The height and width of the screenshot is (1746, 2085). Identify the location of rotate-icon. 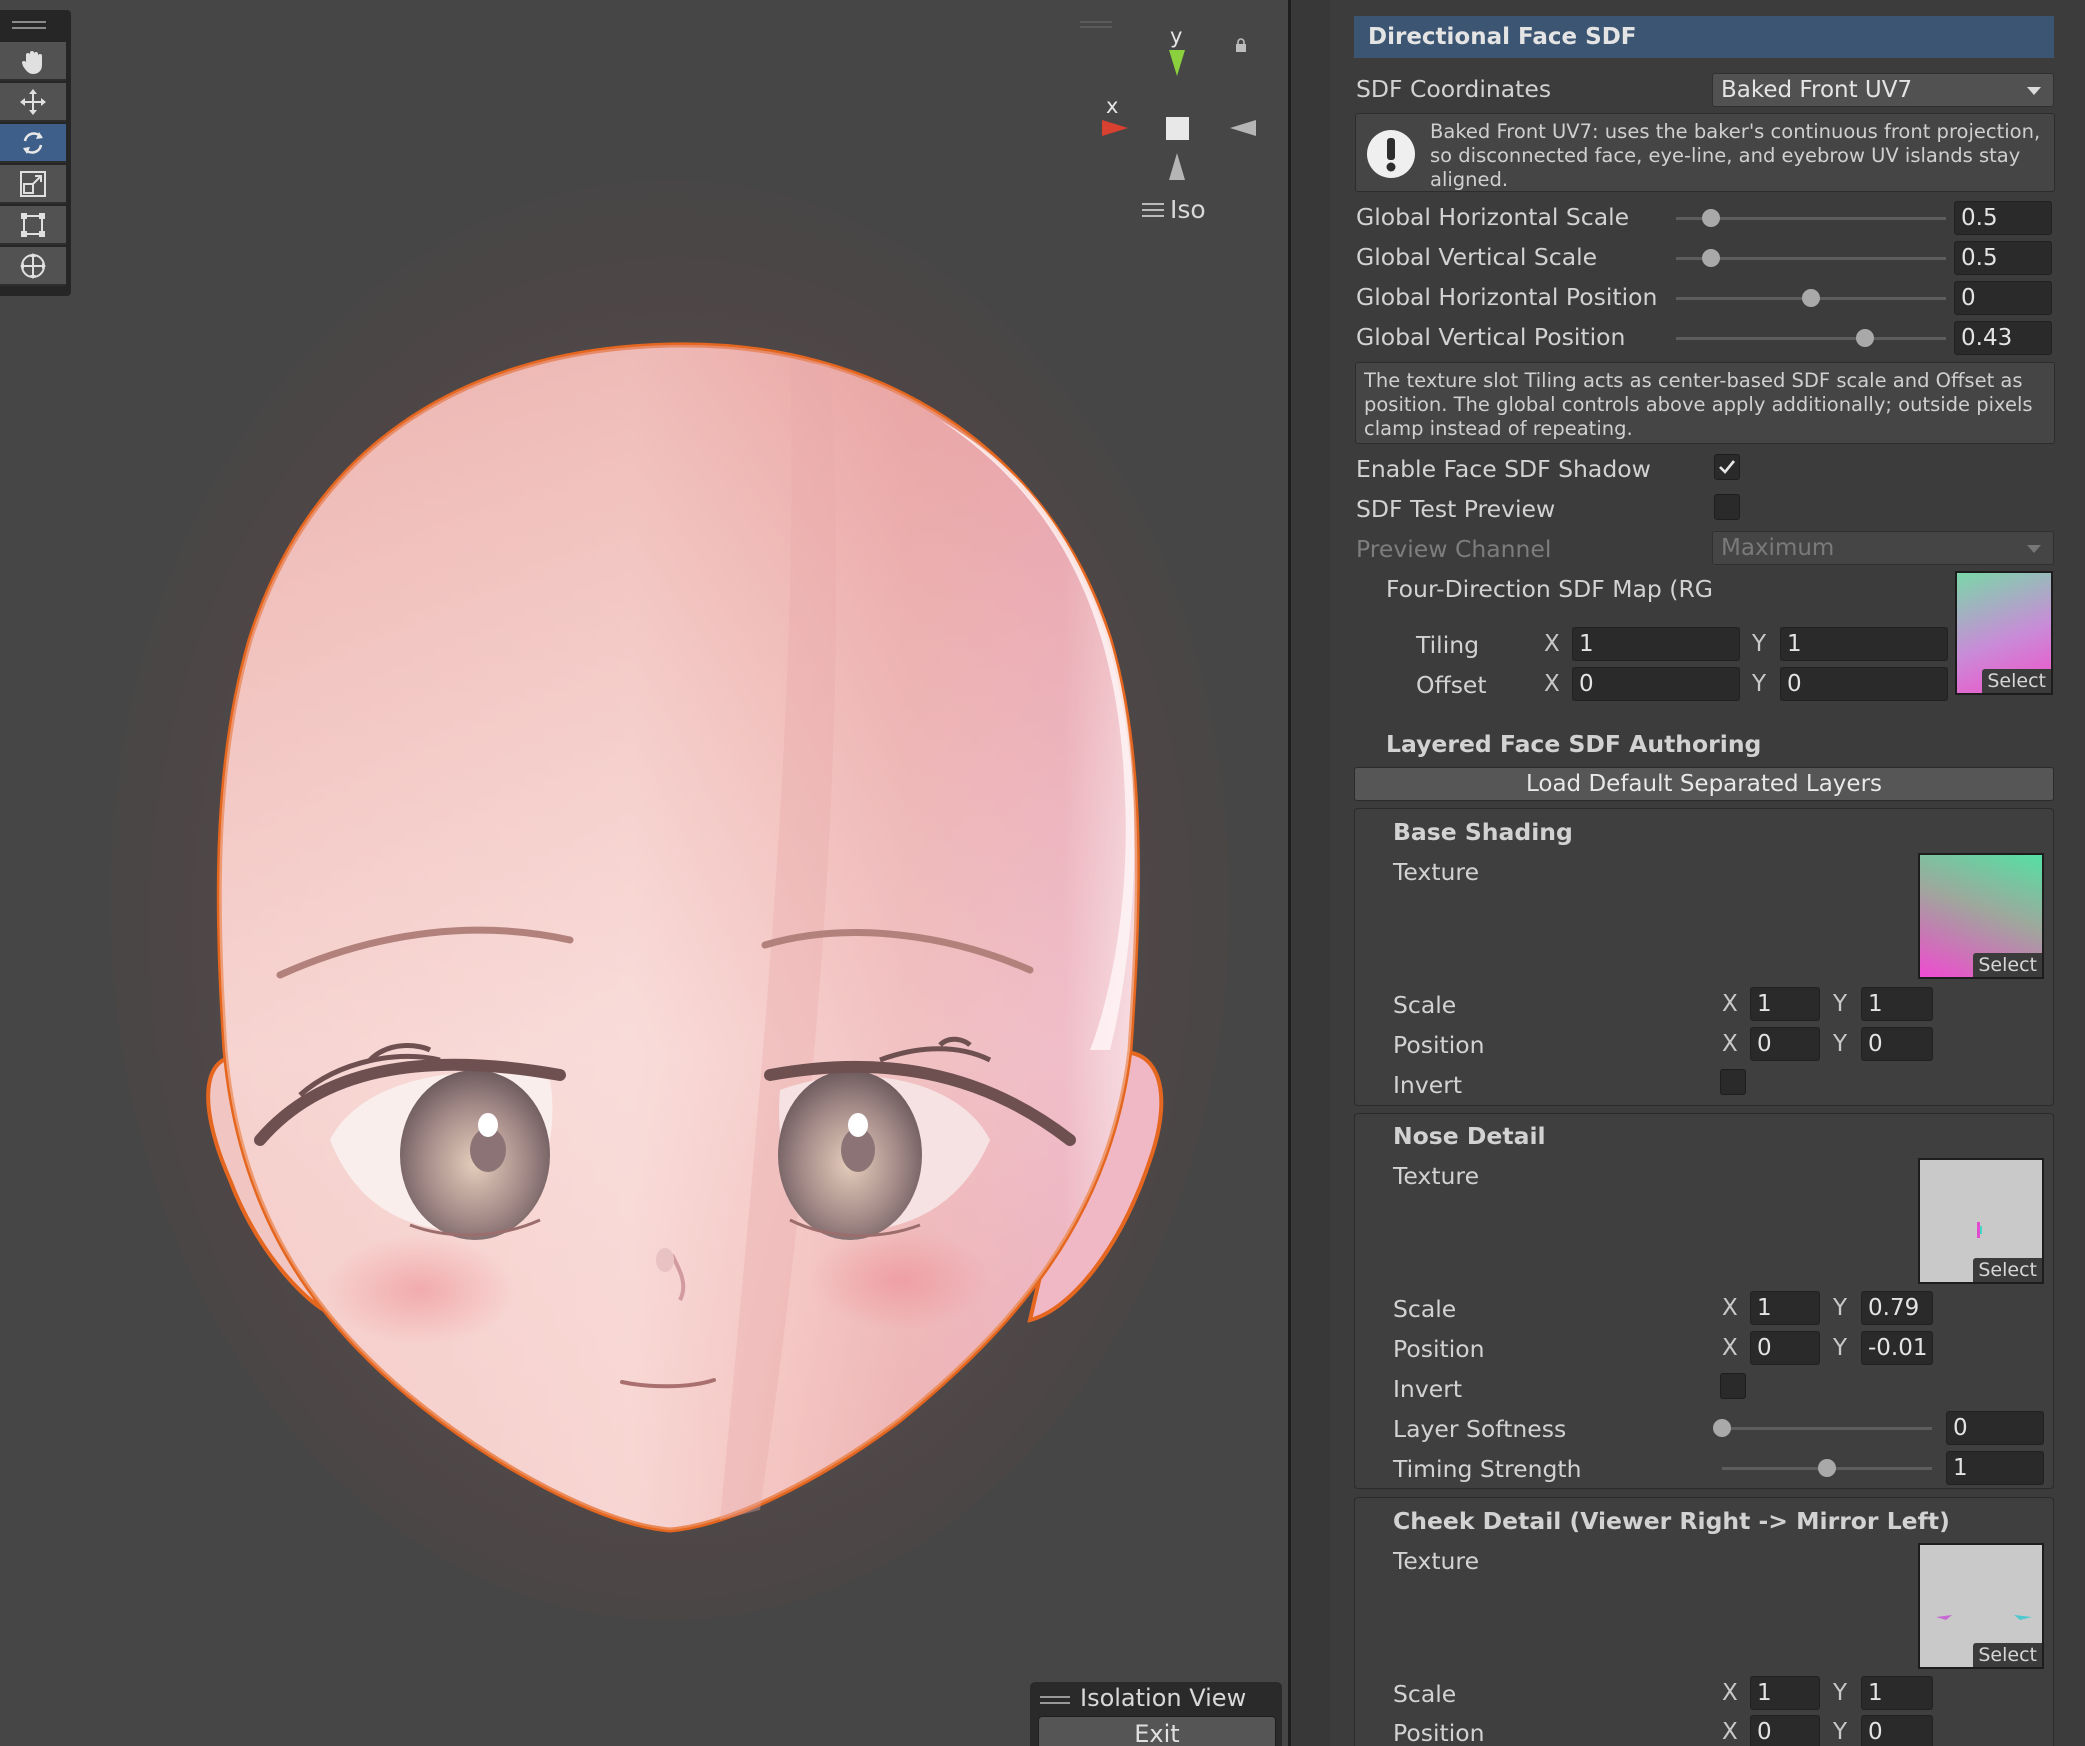
(33, 142).